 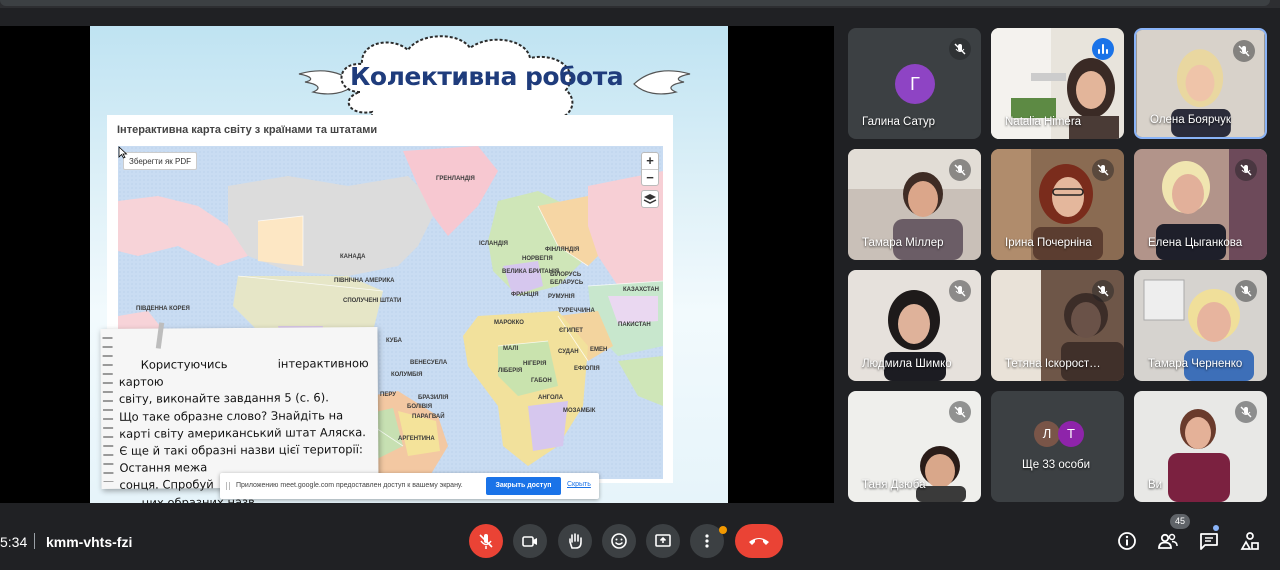 I want to click on map-label: КАЗАХСТАН, so click(x=641, y=290).